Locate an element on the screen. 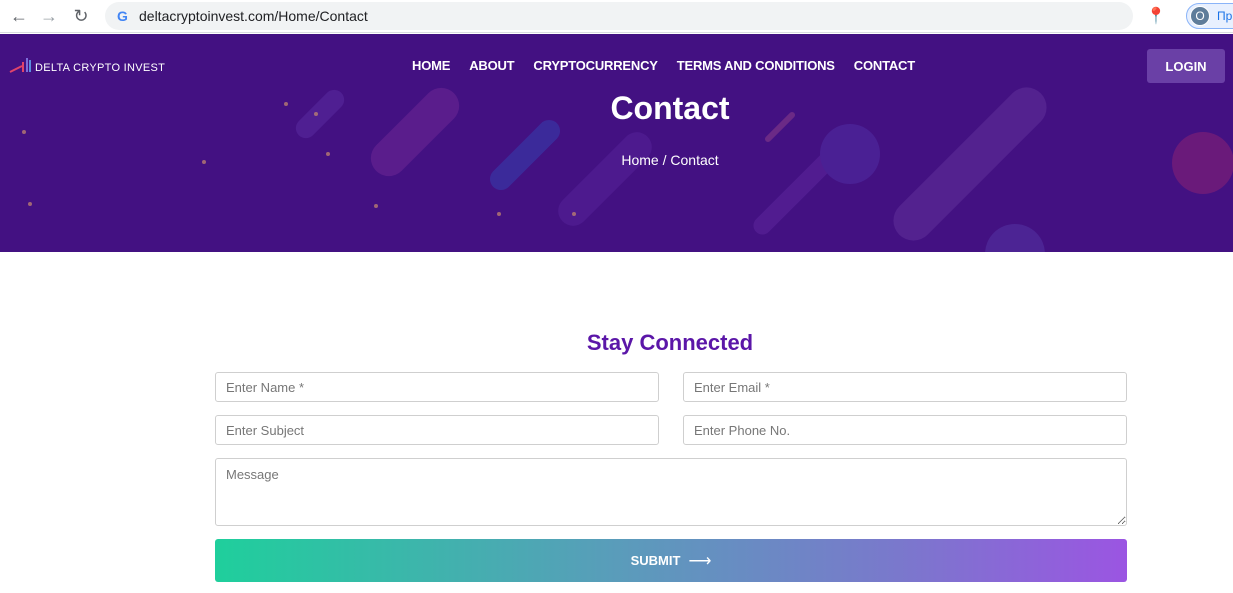 This screenshot has width=1233, height=593. message-field is located at coordinates (671, 492).